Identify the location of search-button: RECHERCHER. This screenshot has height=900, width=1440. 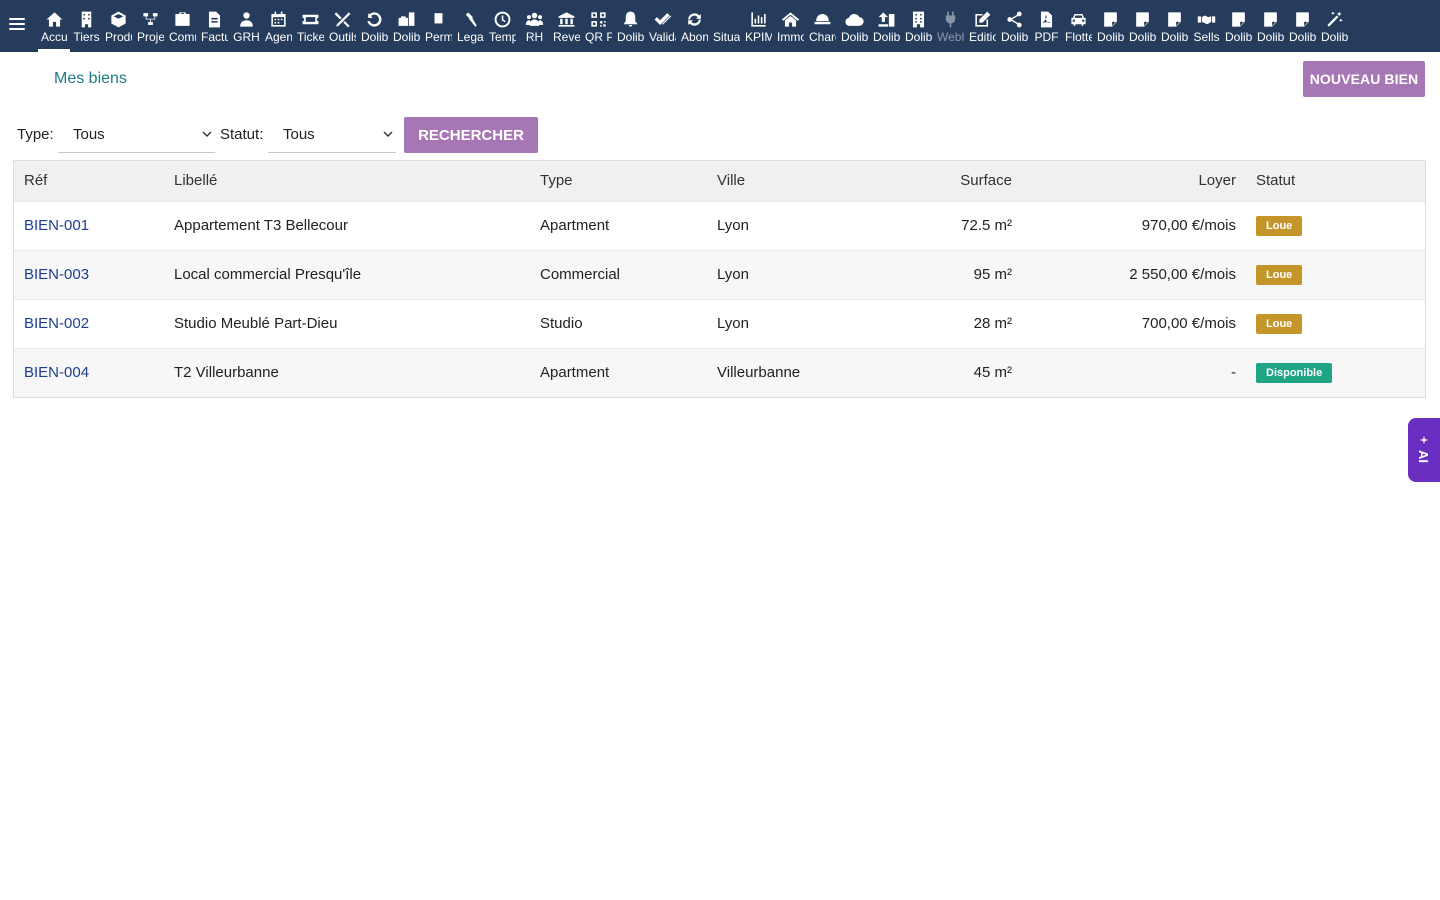
(471, 135).